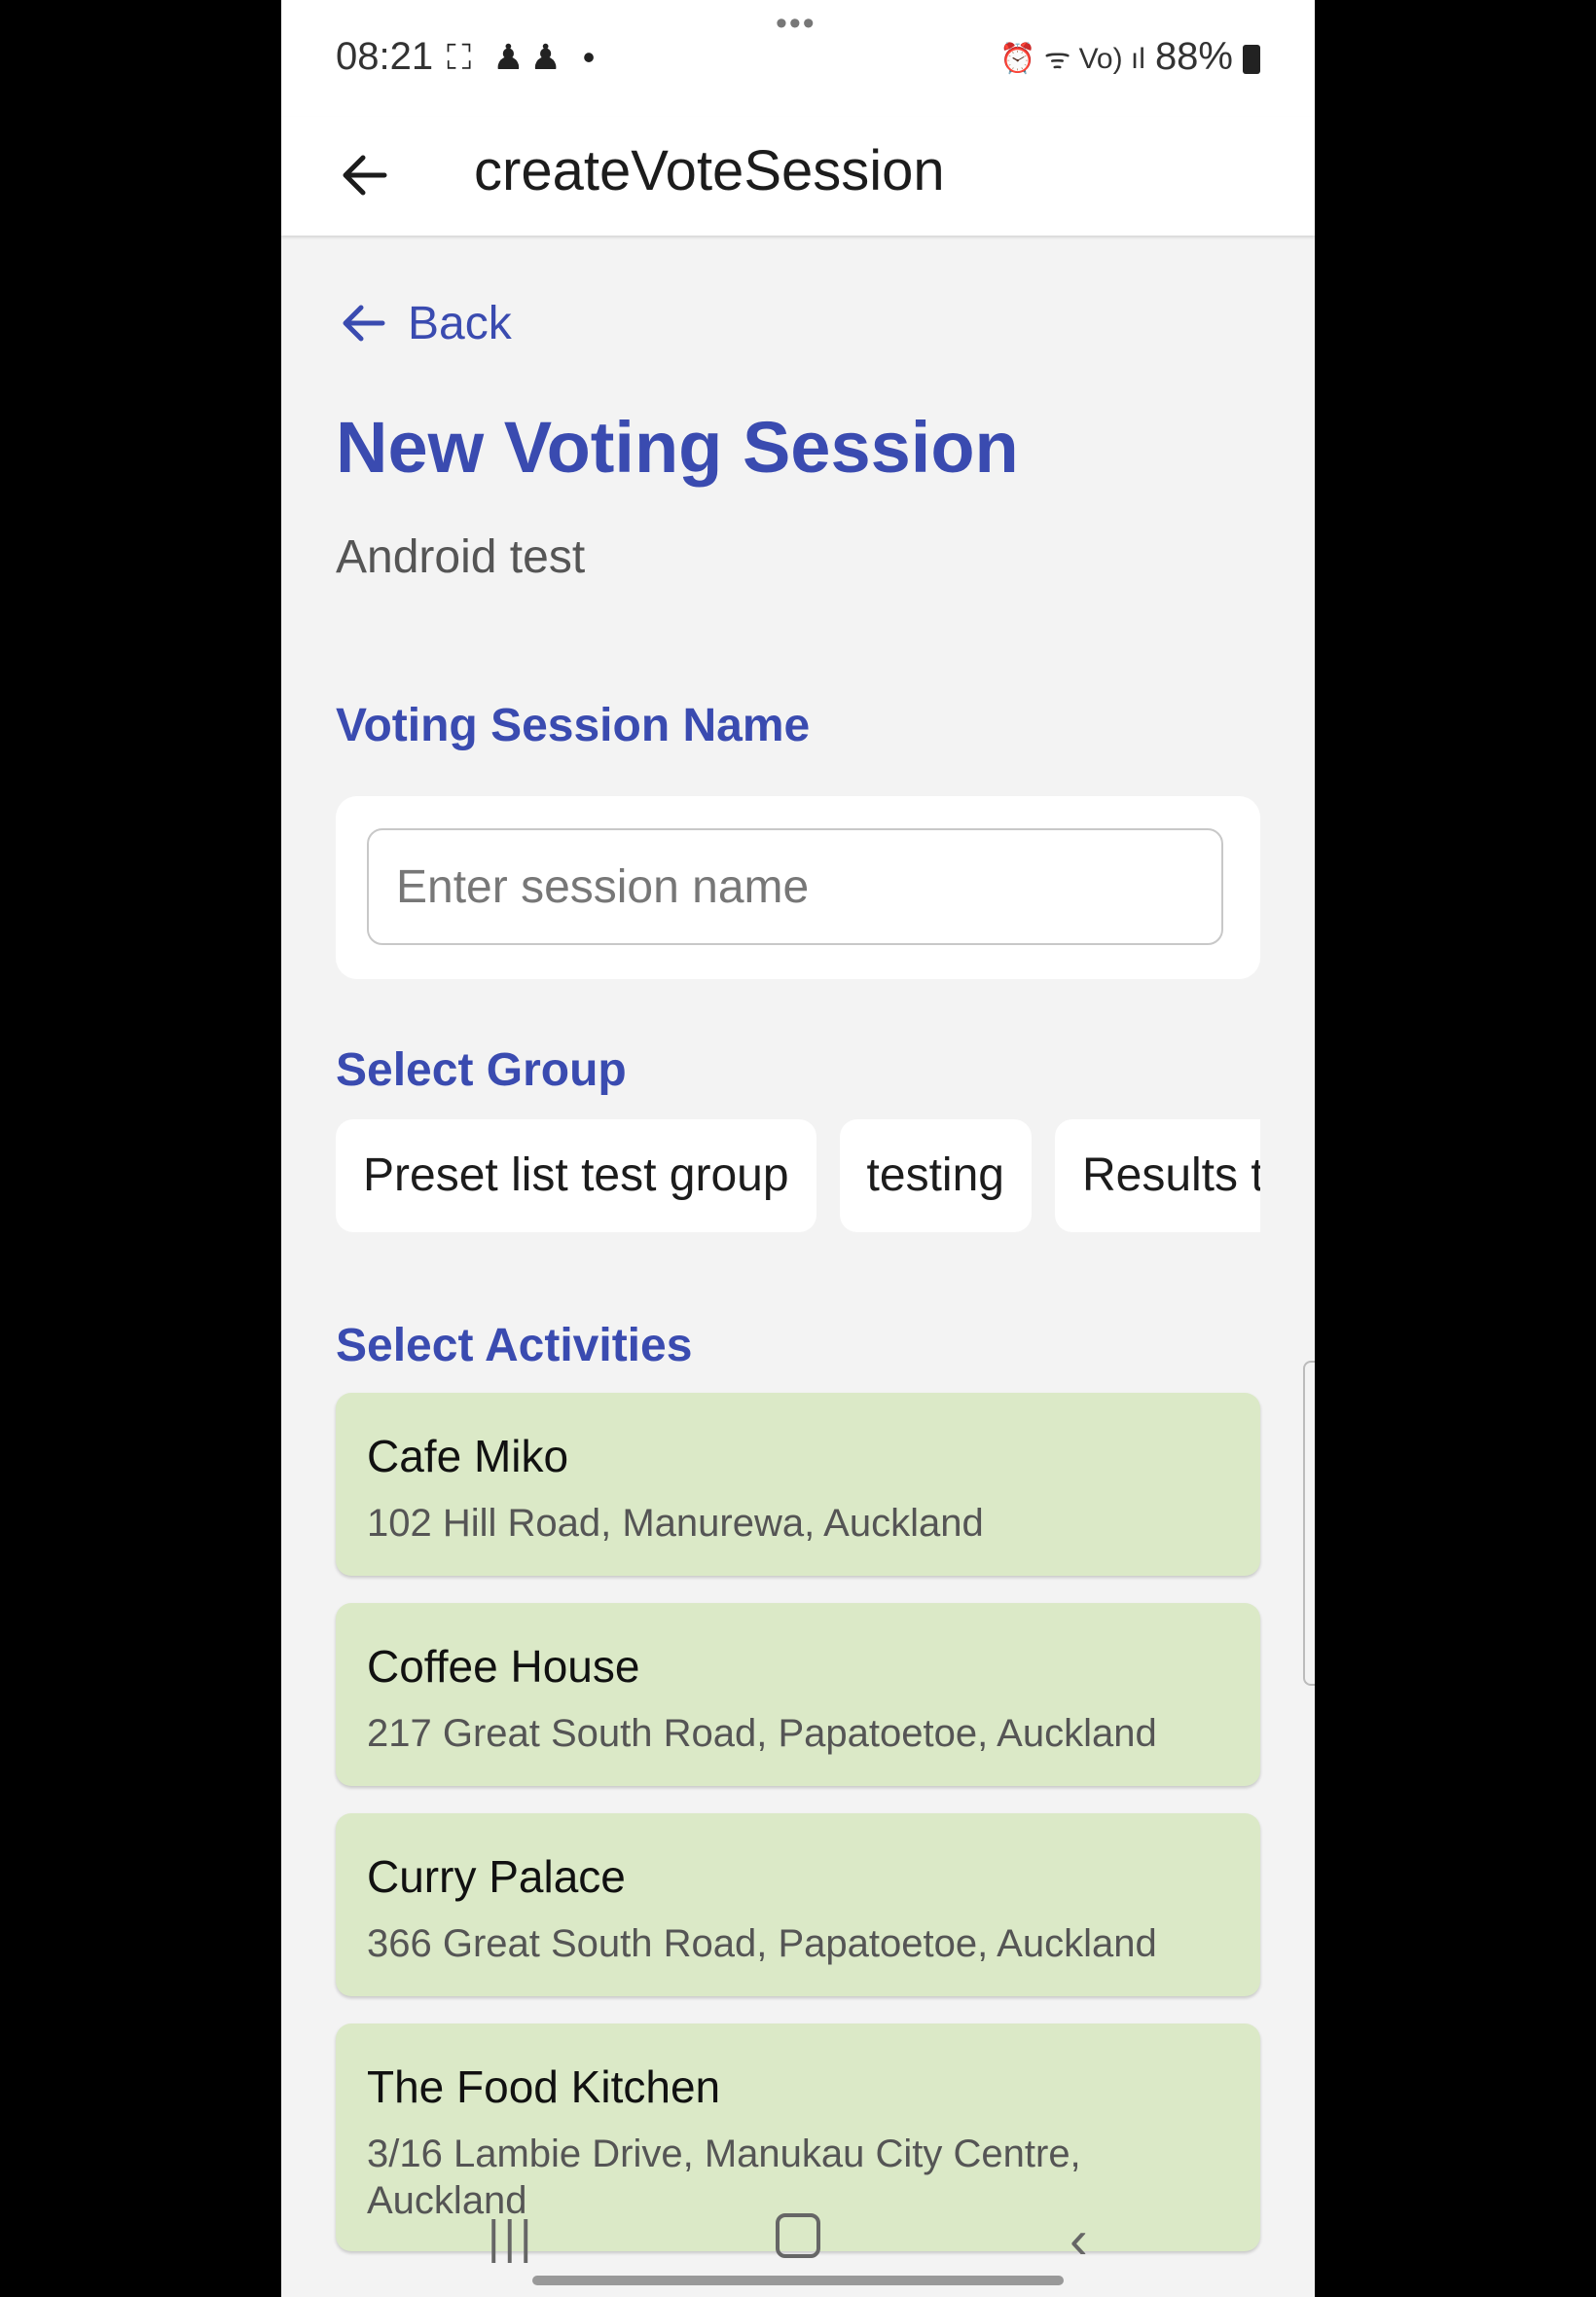 The height and width of the screenshot is (2297, 1596). Describe the element at coordinates (936, 1175) in the screenshot. I see `group-chip: testing` at that location.